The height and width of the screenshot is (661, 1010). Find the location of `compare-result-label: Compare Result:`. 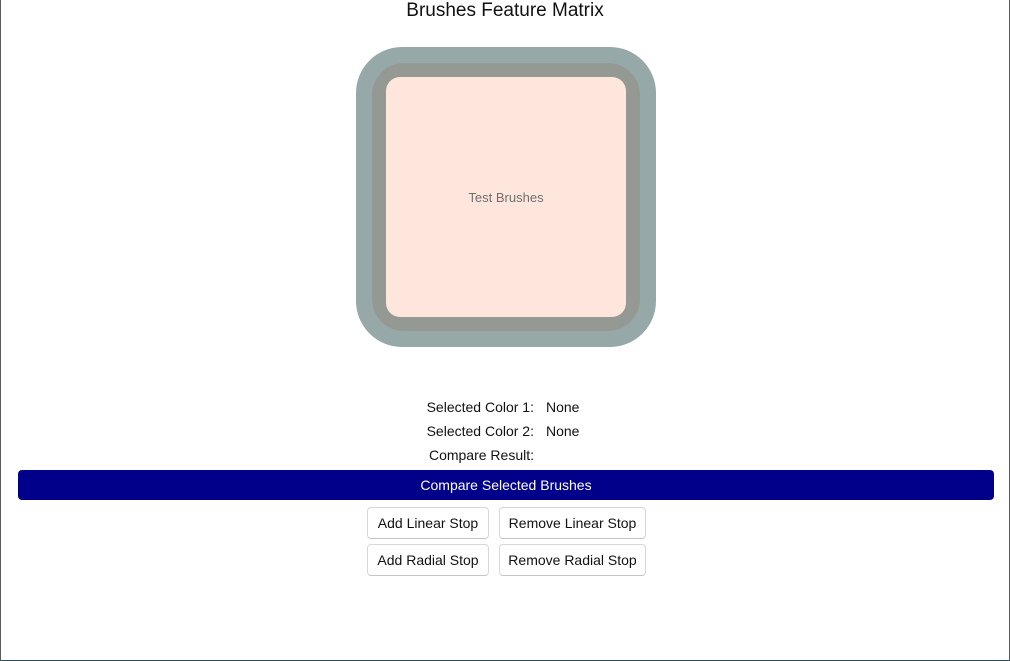

compare-result-label: Compare Result: is located at coordinates (481, 455).